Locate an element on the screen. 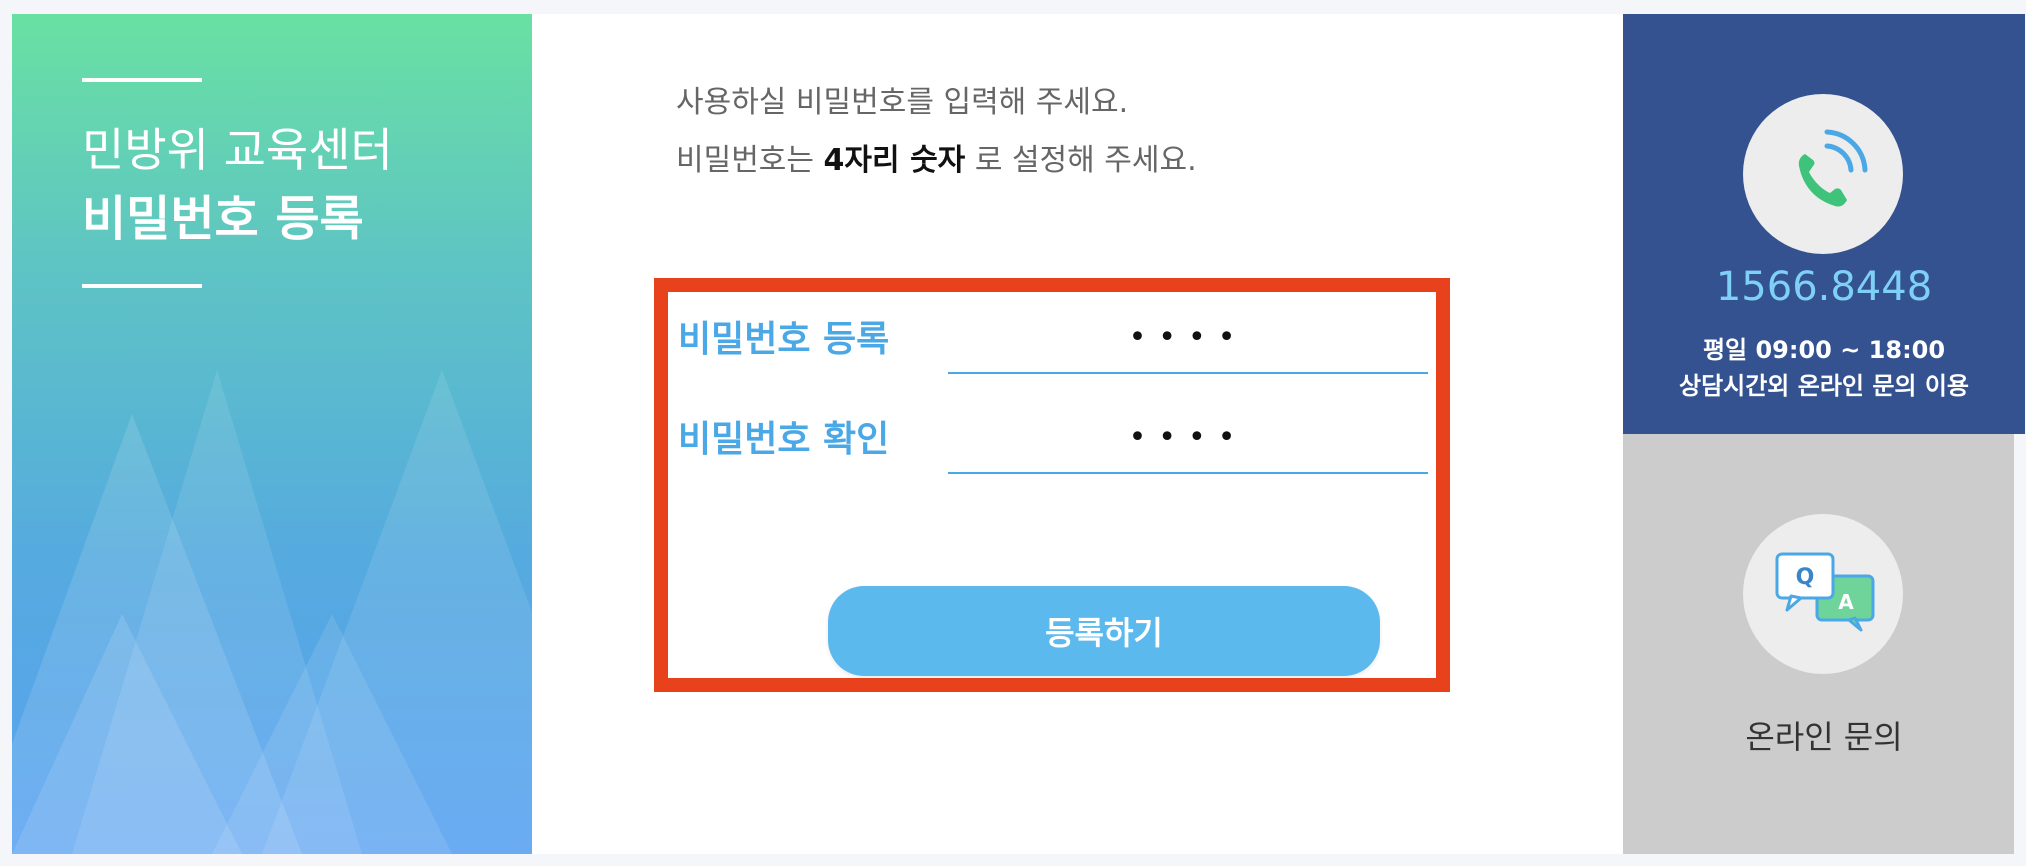 This screenshot has width=2026, height=866. instruction-prefix: 비밀번호는 is located at coordinates (745, 160).